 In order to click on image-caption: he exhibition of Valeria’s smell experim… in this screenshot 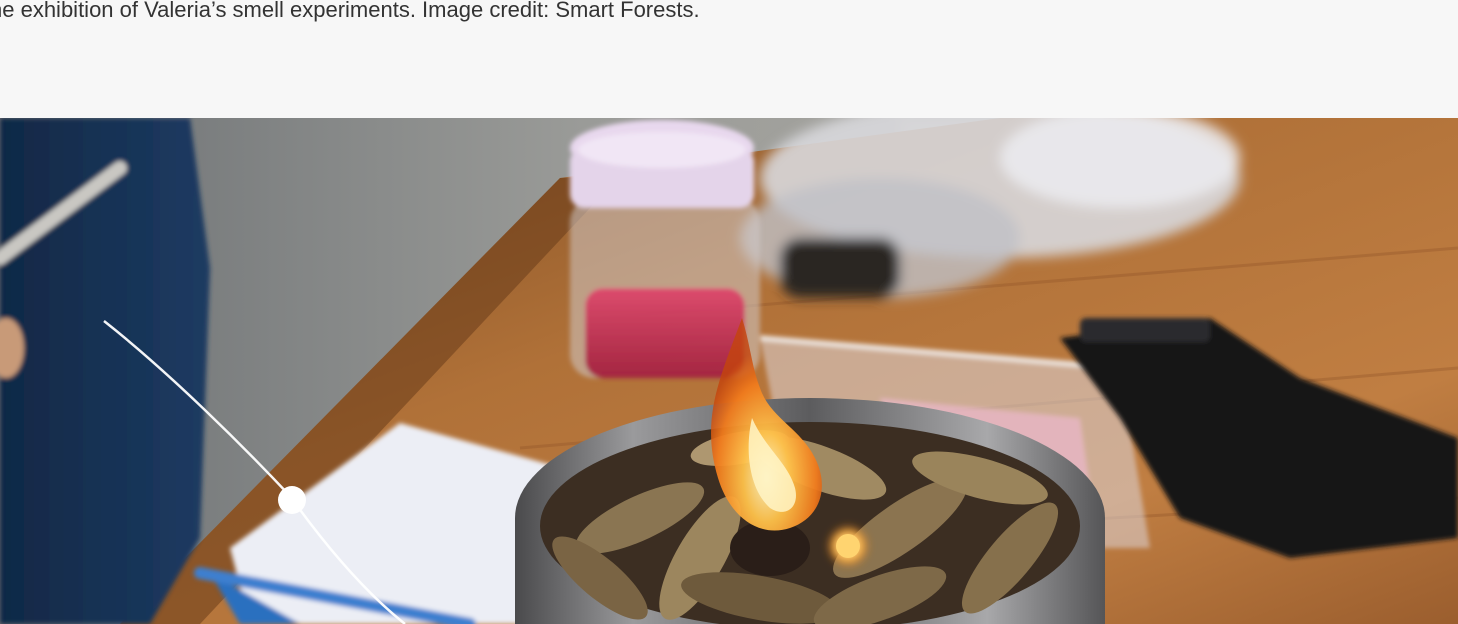, I will do `click(350, 11)`.